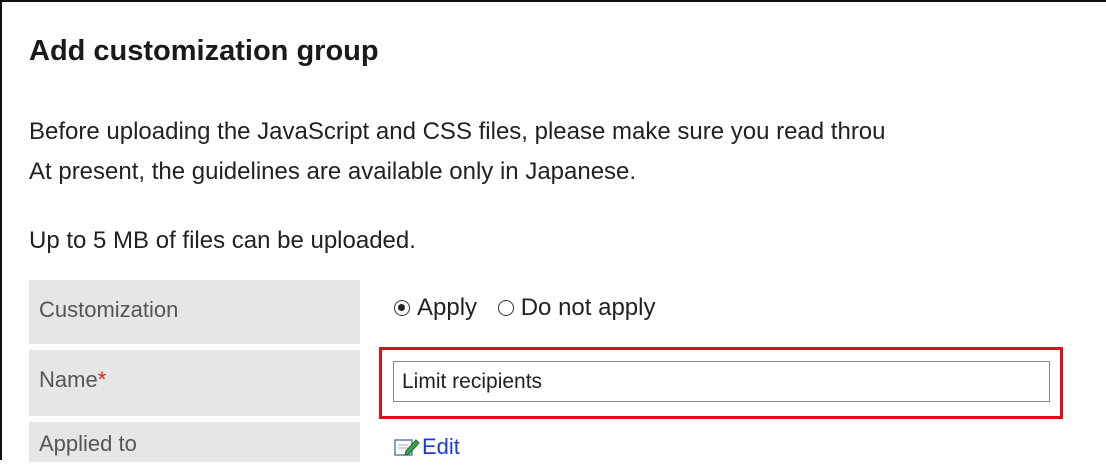 This screenshot has height=466, width=1106. I want to click on required-mark: *, so click(102, 379).